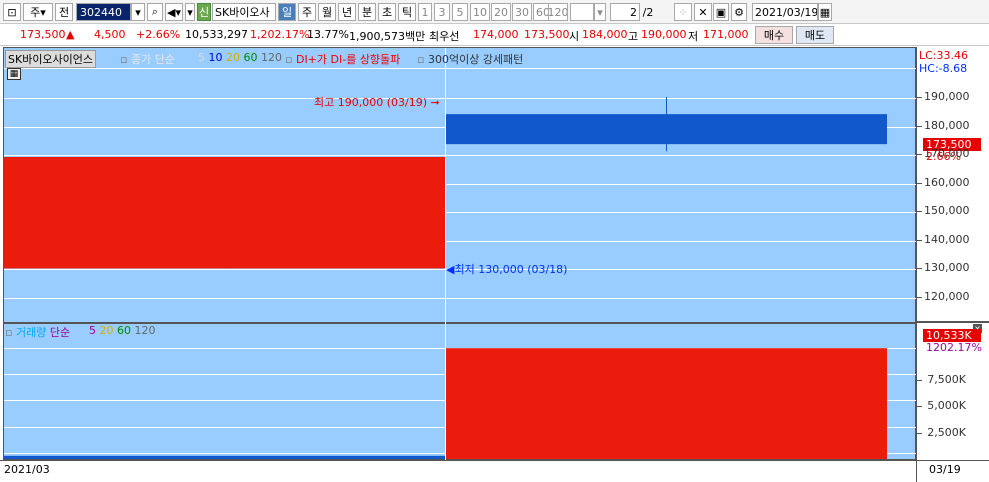 This screenshot has height=482, width=989. Describe the element at coordinates (27, 469) in the screenshot. I see `x-axis-left-label: 2021/03` at that location.